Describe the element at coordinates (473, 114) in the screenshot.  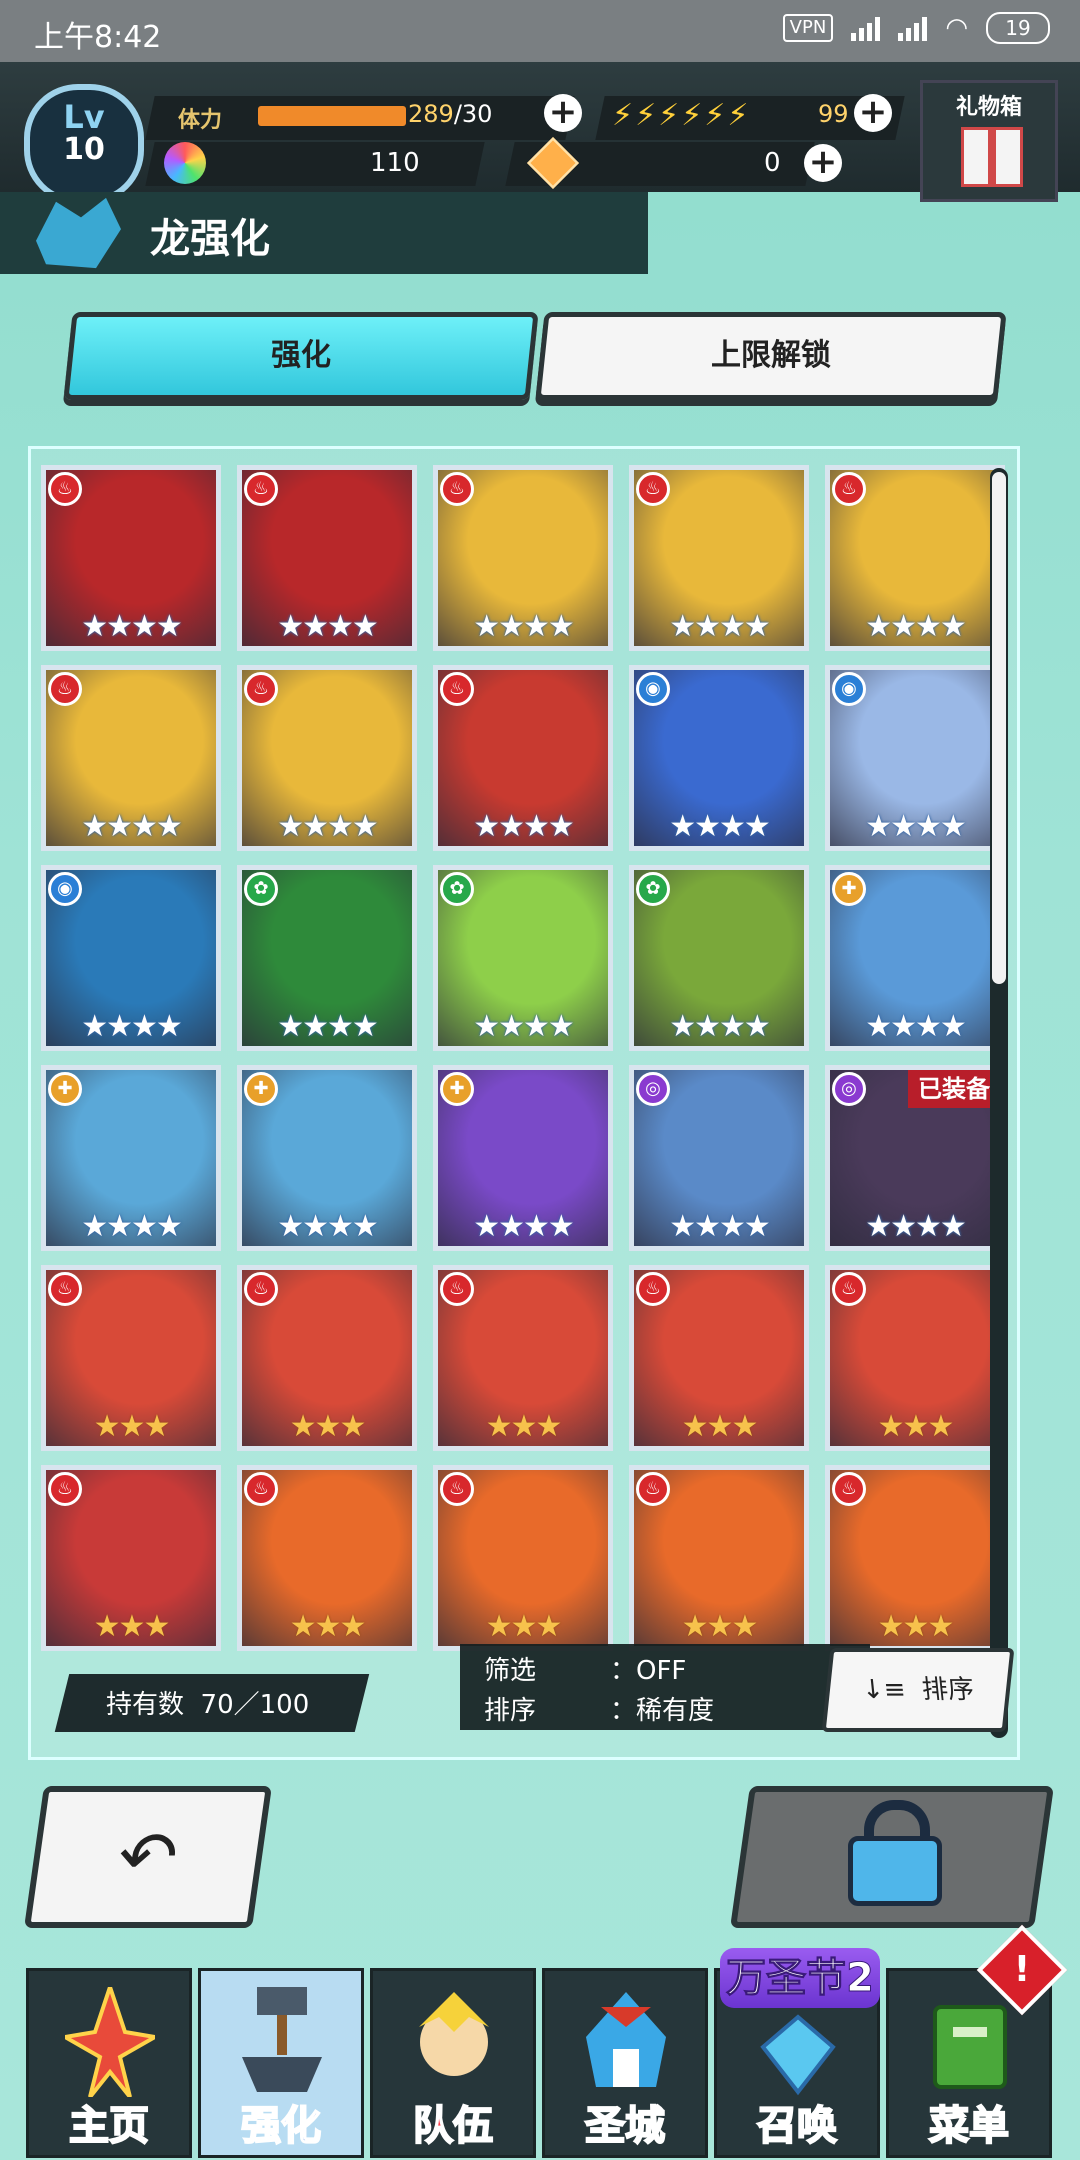
I see `stamina-max: /30` at that location.